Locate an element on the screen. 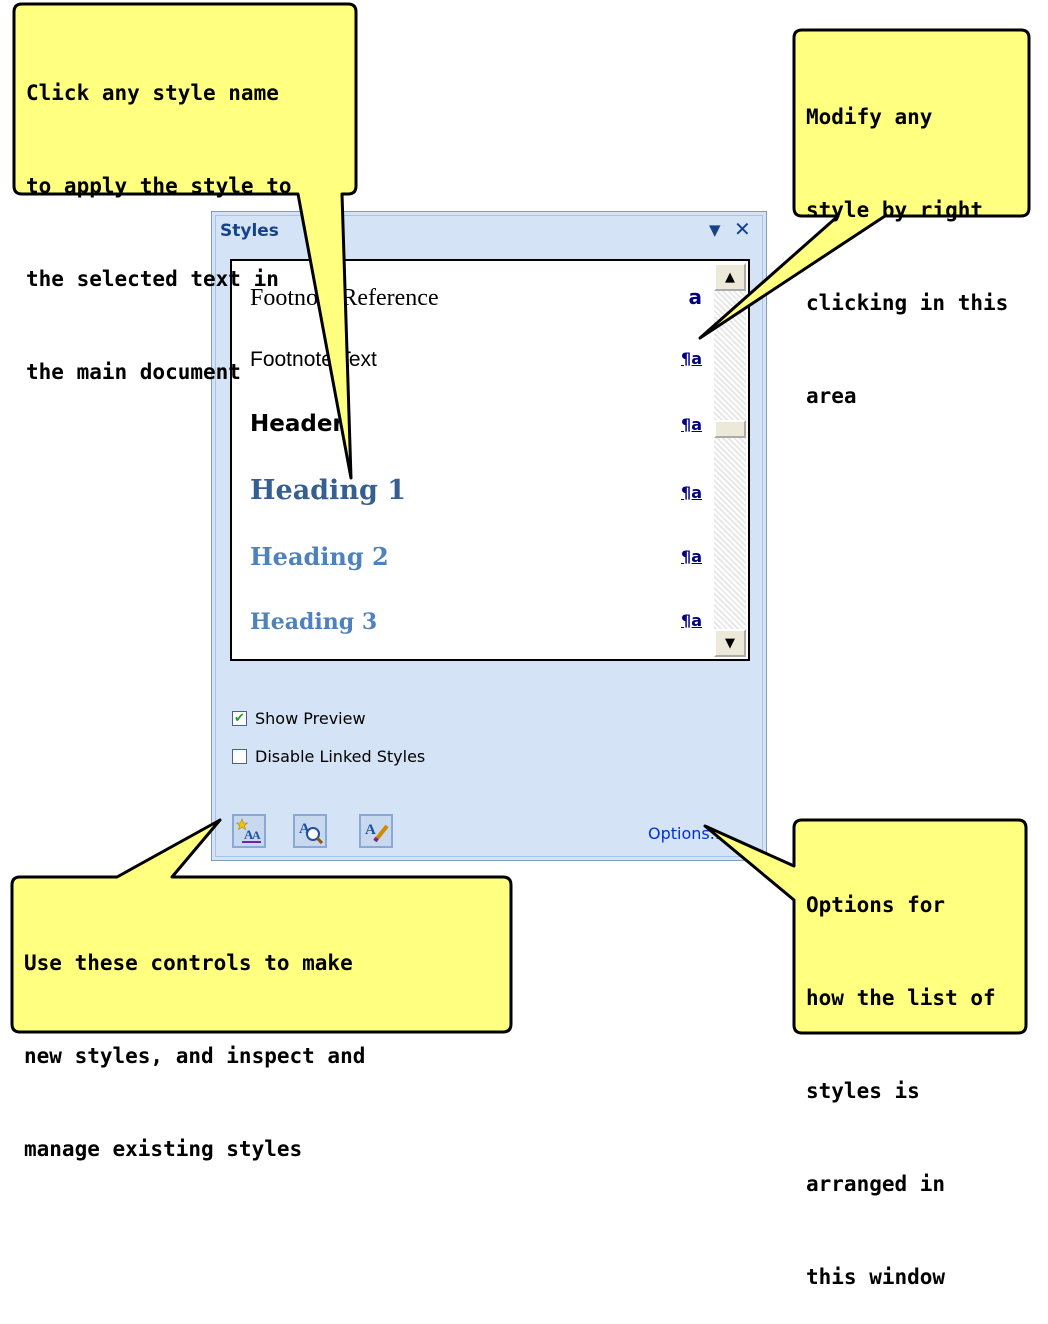 The width and height of the screenshot is (1048, 1324). callout-line: Modify any is located at coordinates (869, 117).